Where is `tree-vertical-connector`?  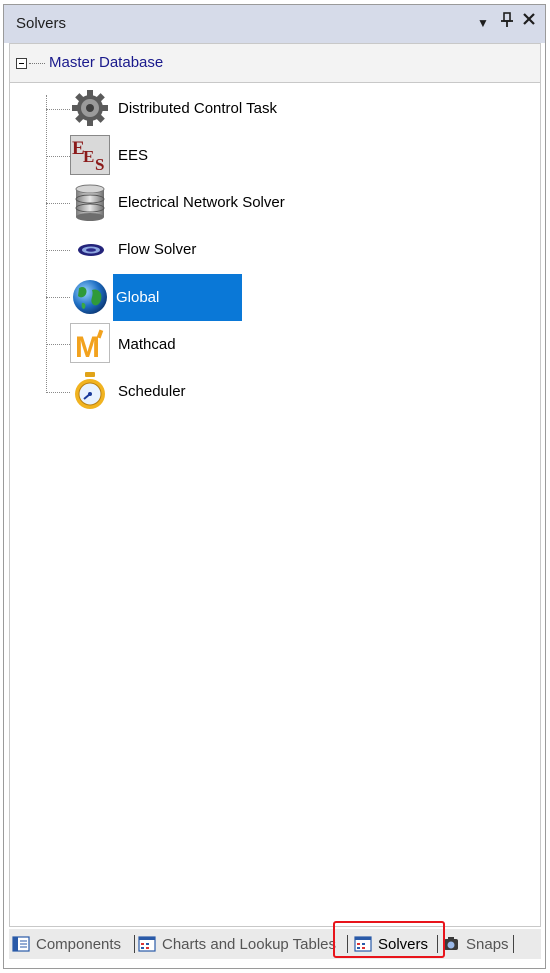
tree-vertical-connector is located at coordinates (46, 244).